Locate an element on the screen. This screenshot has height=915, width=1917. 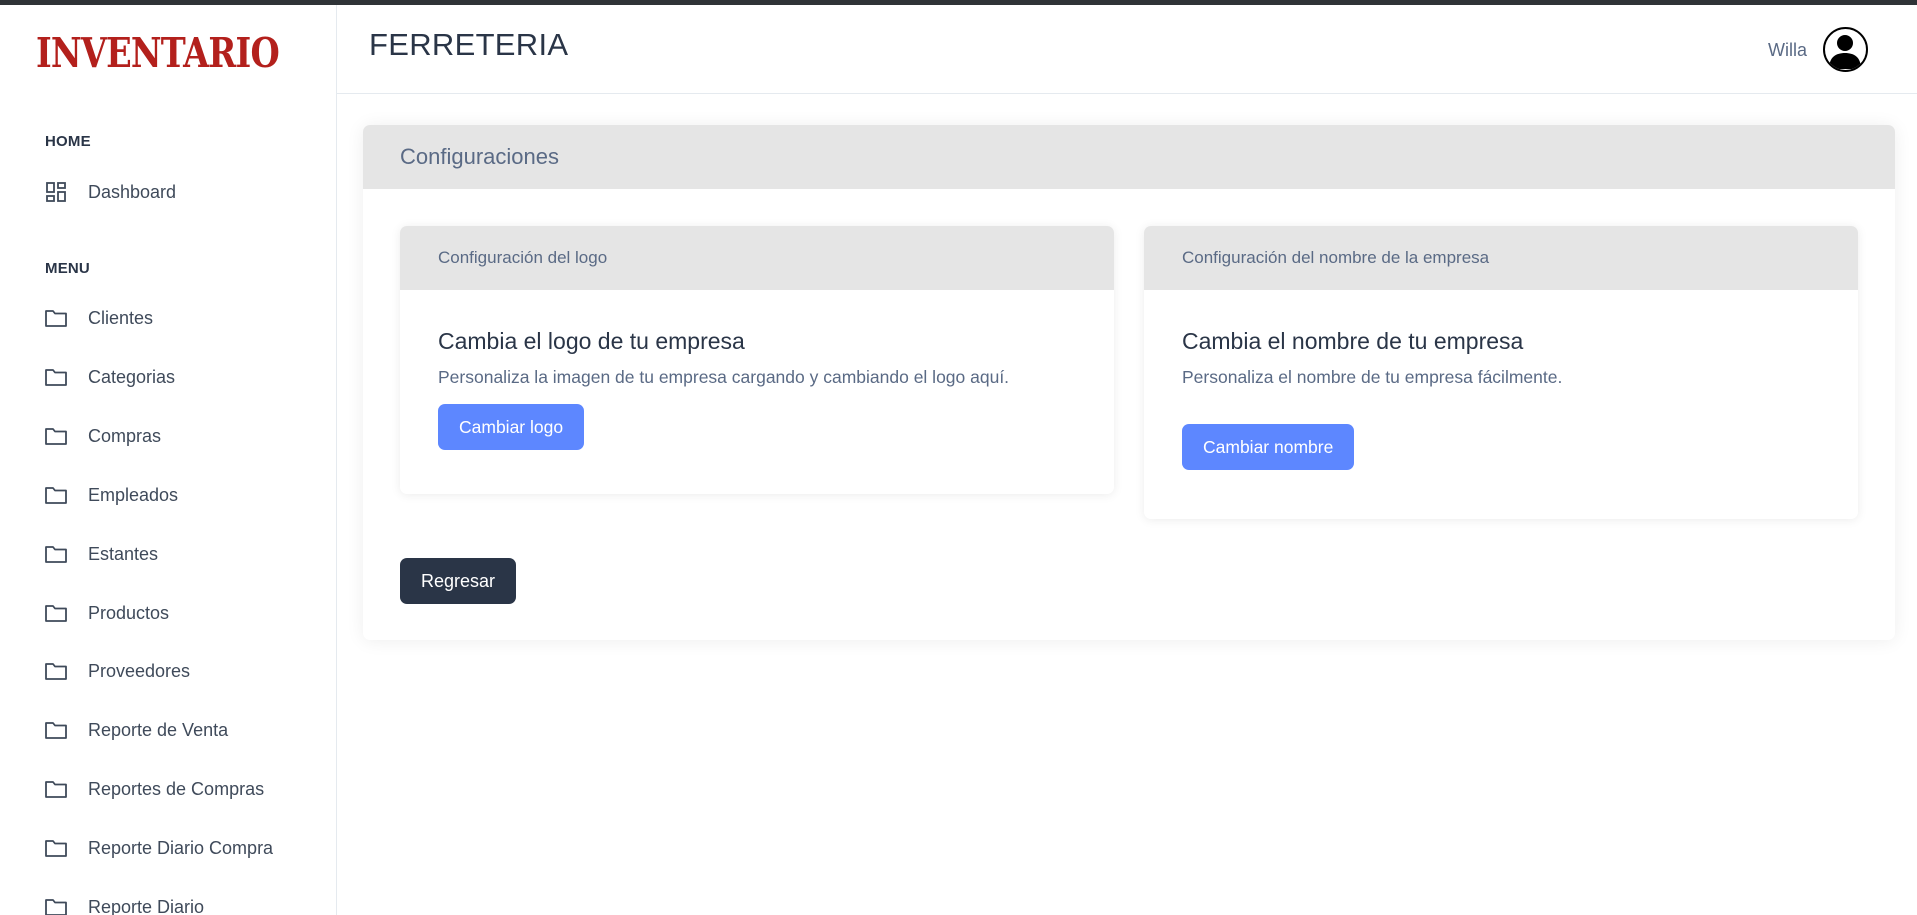
sidebar-item-compras: Compras is located at coordinates (102, 436).